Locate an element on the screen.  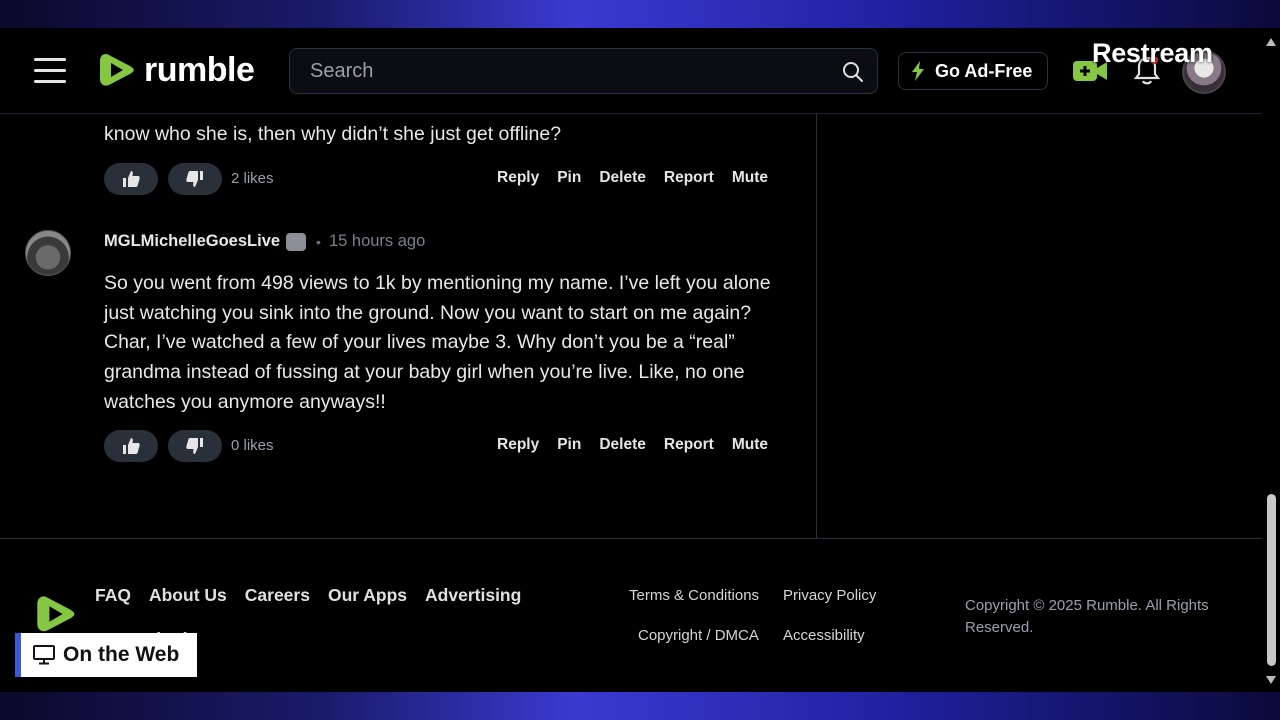
rumble-logo: rumble is located at coordinates (176, 70).